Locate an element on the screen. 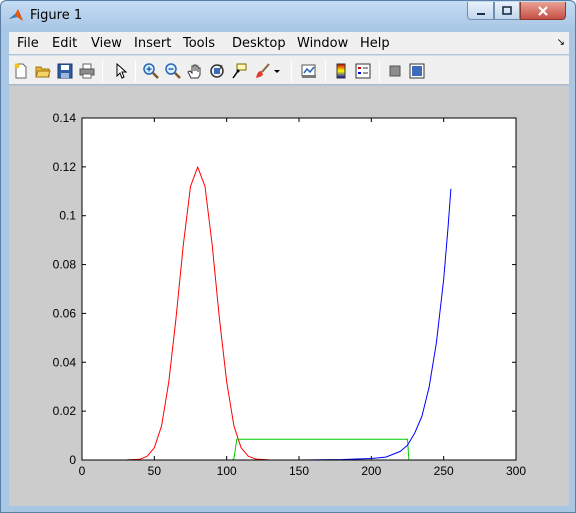 The height and width of the screenshot is (513, 576). open-file-icon is located at coordinates (43, 71).